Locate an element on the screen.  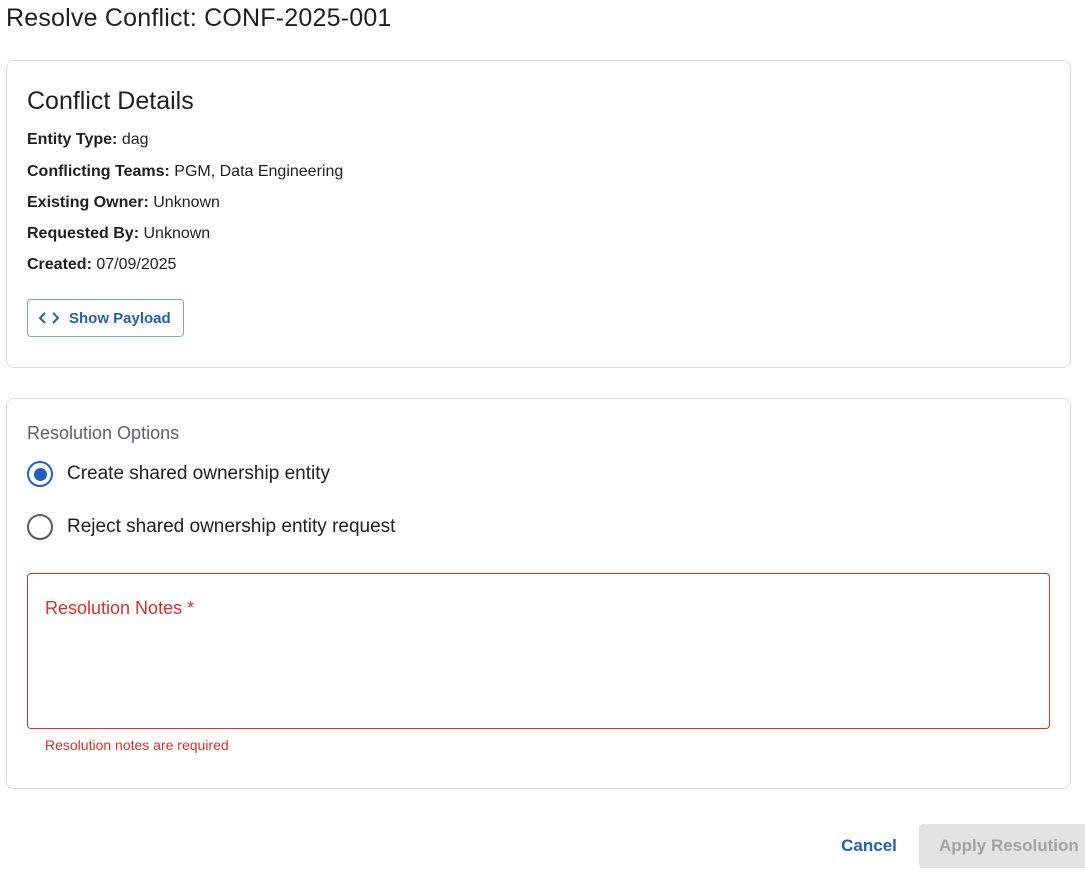
conflict-details-heading: Conflict Details is located at coordinates (110, 101).